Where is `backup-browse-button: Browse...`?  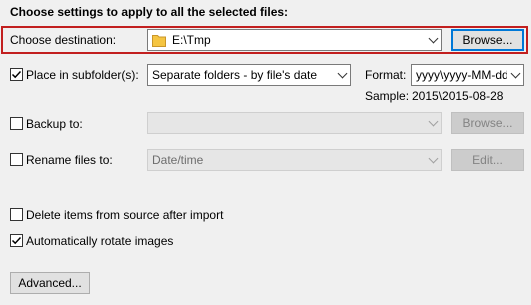 backup-browse-button: Browse... is located at coordinates (487, 123).